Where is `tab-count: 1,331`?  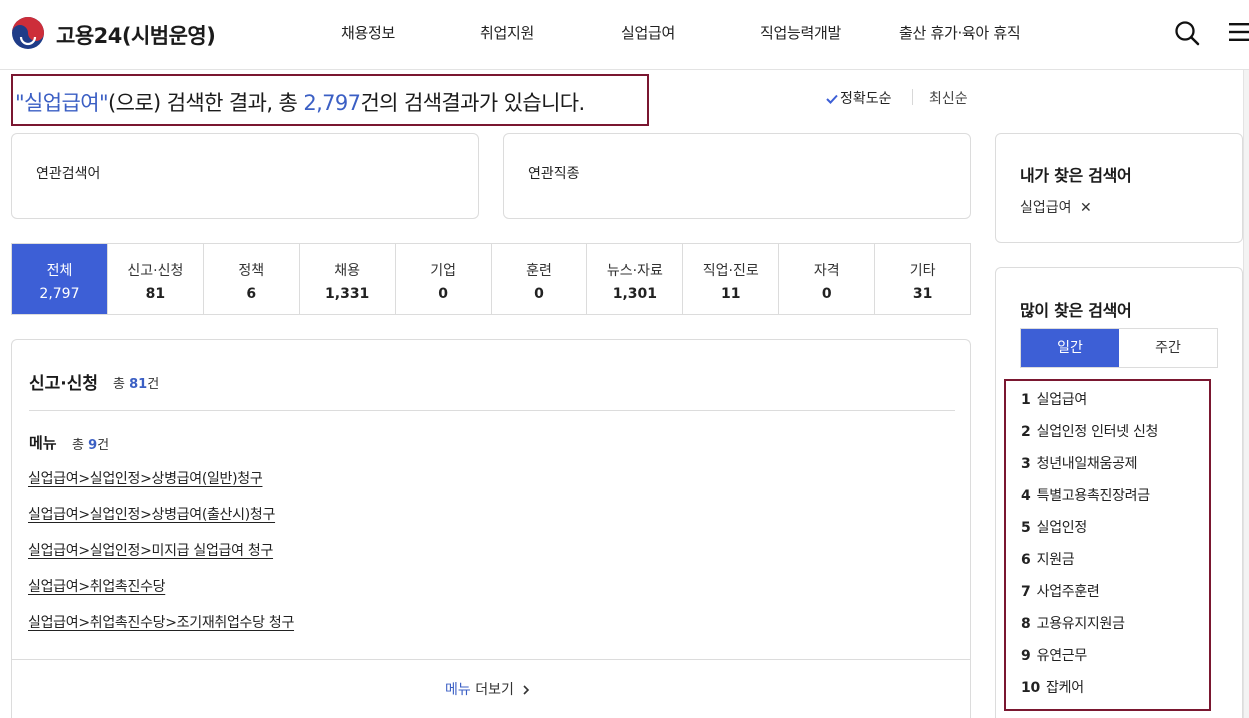
tab-count: 1,331 is located at coordinates (347, 294).